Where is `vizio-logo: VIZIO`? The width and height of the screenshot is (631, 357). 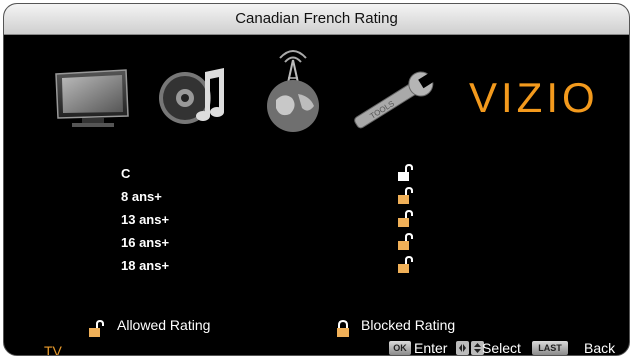
vizio-logo: VIZIO is located at coordinates (534, 97).